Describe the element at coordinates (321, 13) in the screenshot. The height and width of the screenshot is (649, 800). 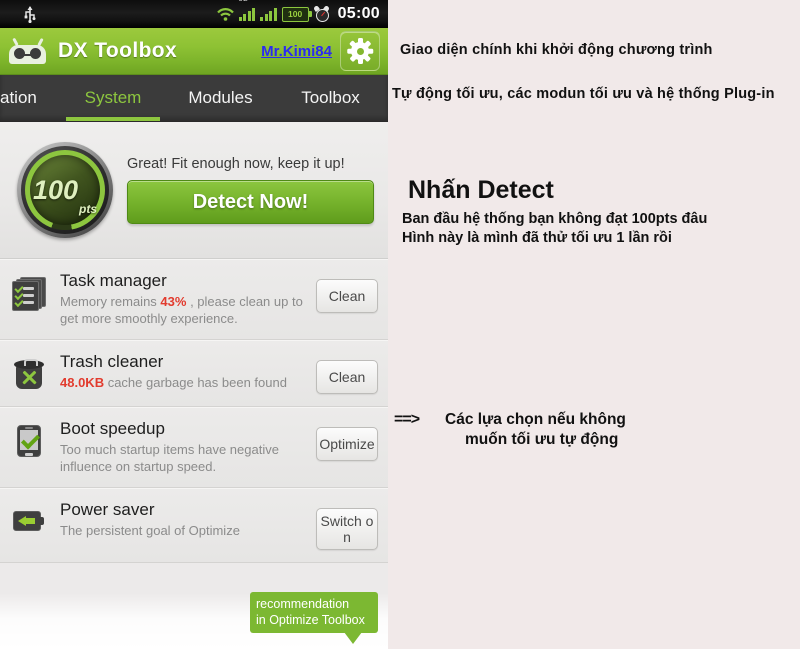
I see `alarm-clock-icon` at that location.